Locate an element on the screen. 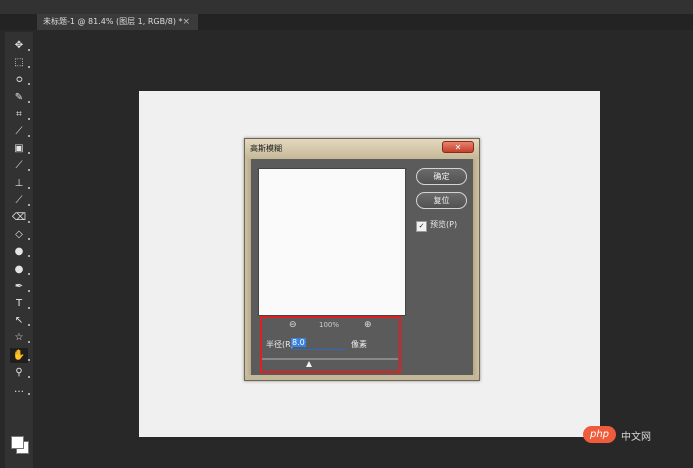 The image size is (693, 468). stamp-icon: ⊥ is located at coordinates (20, 183).